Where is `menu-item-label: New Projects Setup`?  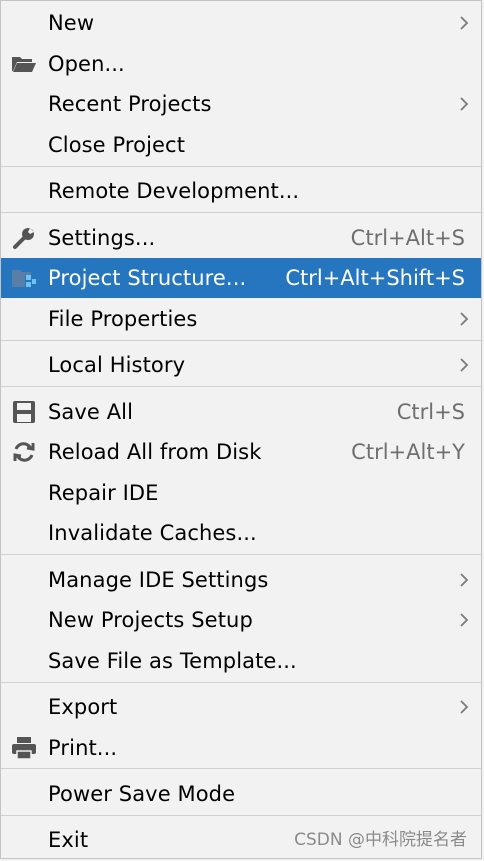
menu-item-label: New Projects Setup is located at coordinates (150, 620).